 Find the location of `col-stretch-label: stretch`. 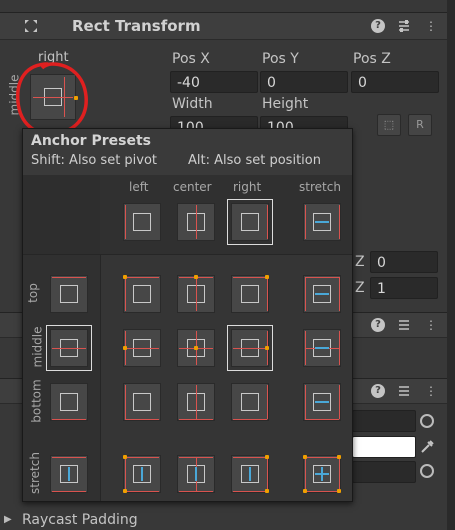

col-stretch-label: stretch is located at coordinates (320, 187).